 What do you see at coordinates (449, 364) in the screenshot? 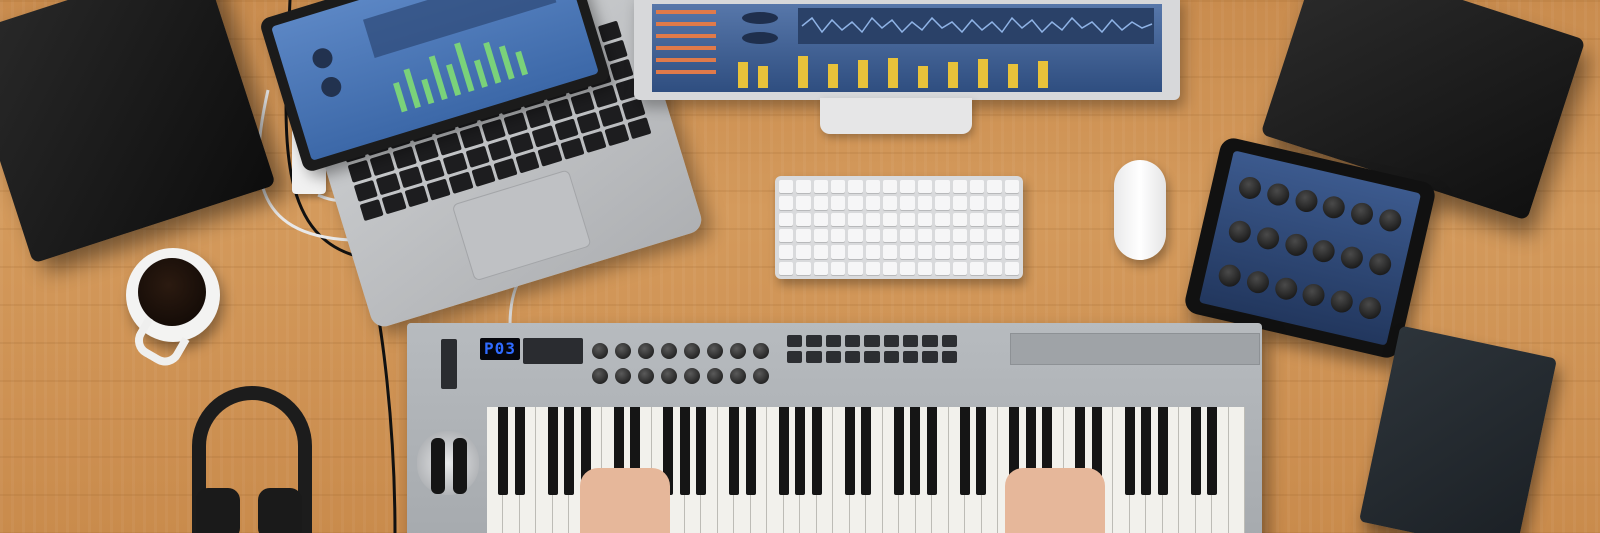
I see `controller-slider` at bounding box center [449, 364].